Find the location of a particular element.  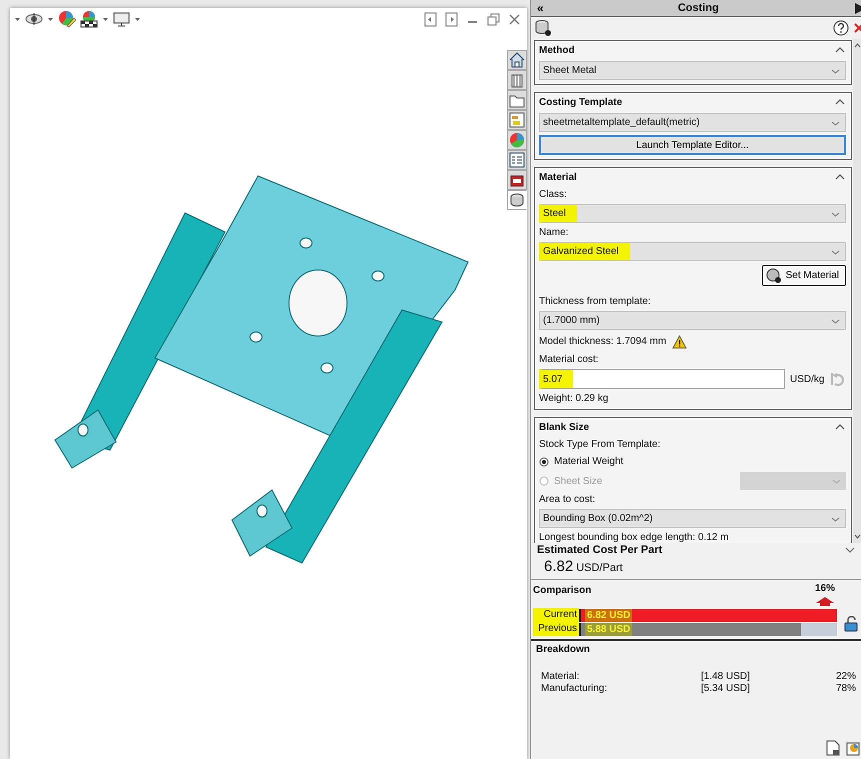

cost-name: Manufacturing: is located at coordinates (574, 688).